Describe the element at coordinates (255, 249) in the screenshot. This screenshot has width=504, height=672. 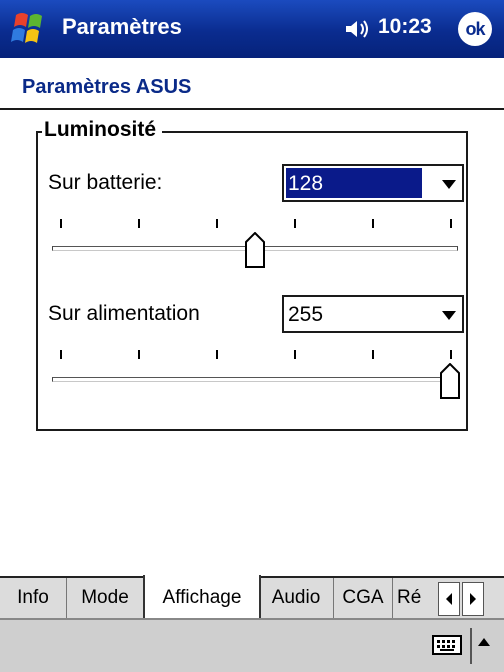
I see `battery-slider-thumb` at that location.